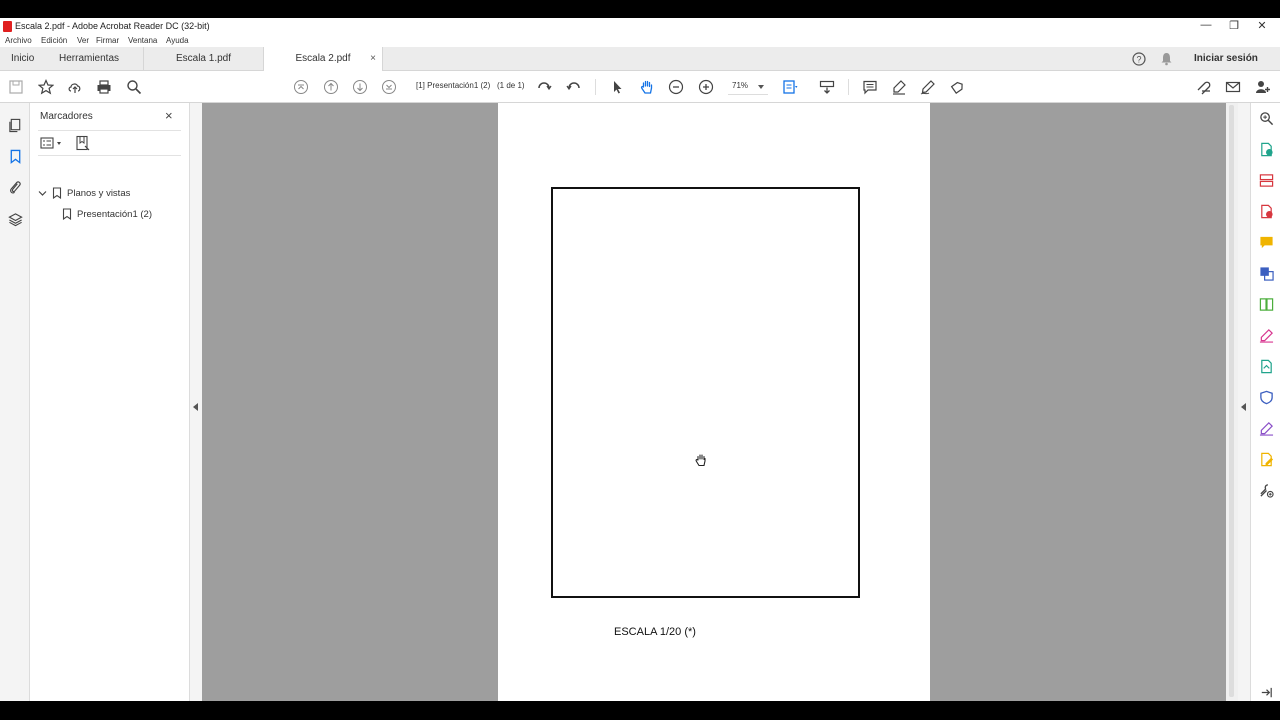 Image resolution: width=1280 pixels, height=720 pixels. I want to click on translate-icon, so click(1266, 273).